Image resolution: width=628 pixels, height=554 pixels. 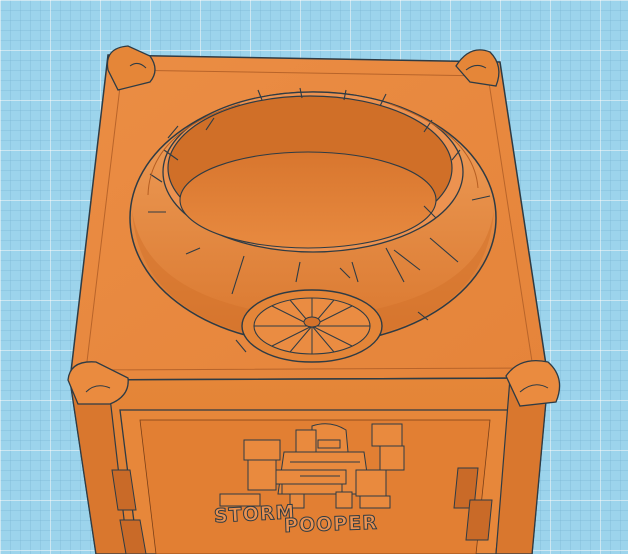 I want to click on round-grille, so click(x=312, y=326).